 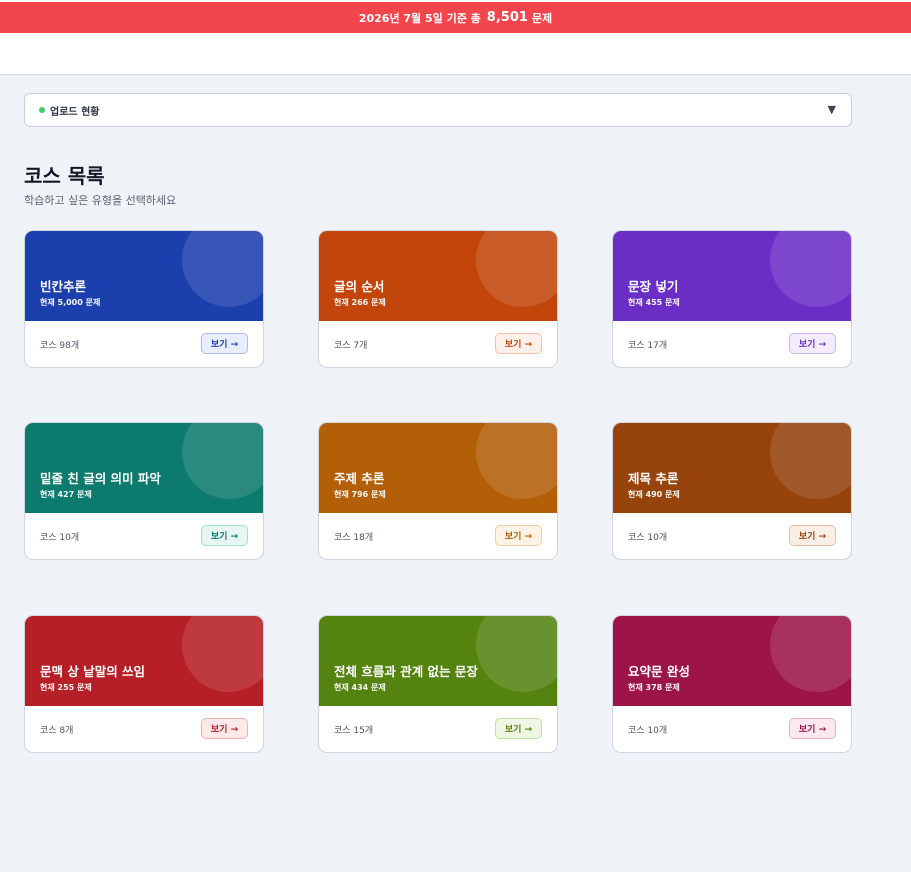 What do you see at coordinates (406, 671) in the screenshot?
I see `course-card-title: 전체 흐름과 관계 없는 문장` at bounding box center [406, 671].